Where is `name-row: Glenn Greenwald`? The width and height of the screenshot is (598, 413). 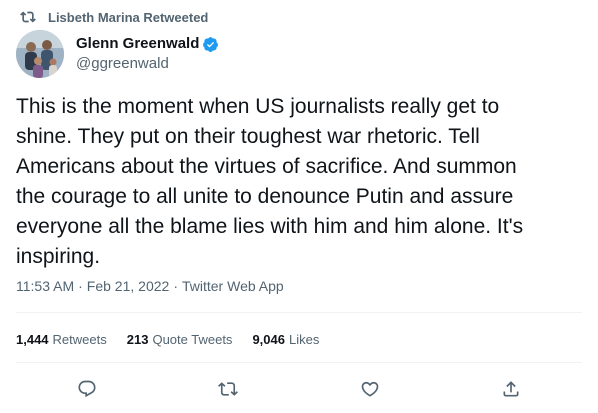
name-row: Glenn Greenwald is located at coordinates (147, 44).